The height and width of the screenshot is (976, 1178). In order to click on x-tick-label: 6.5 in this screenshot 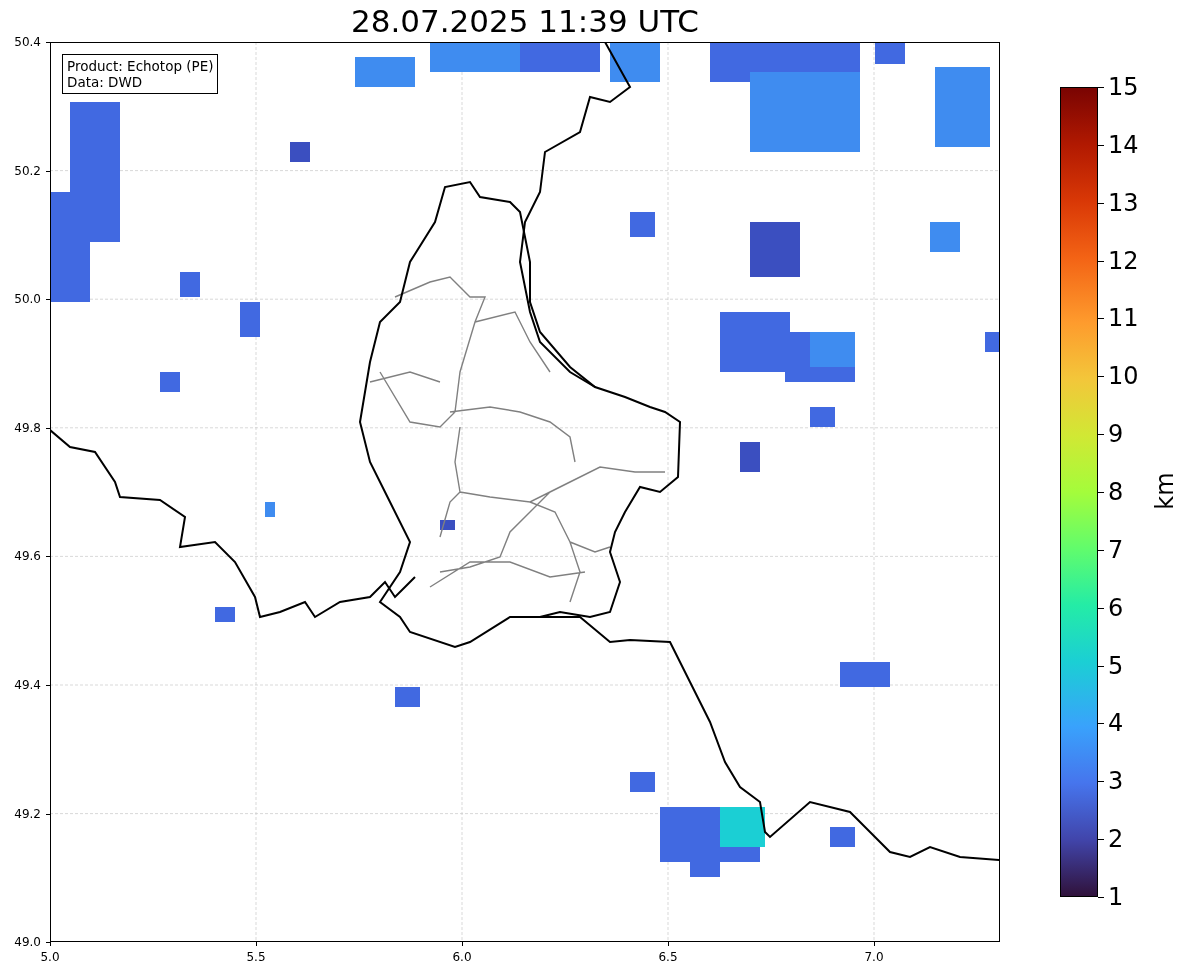, I will do `click(668, 957)`.